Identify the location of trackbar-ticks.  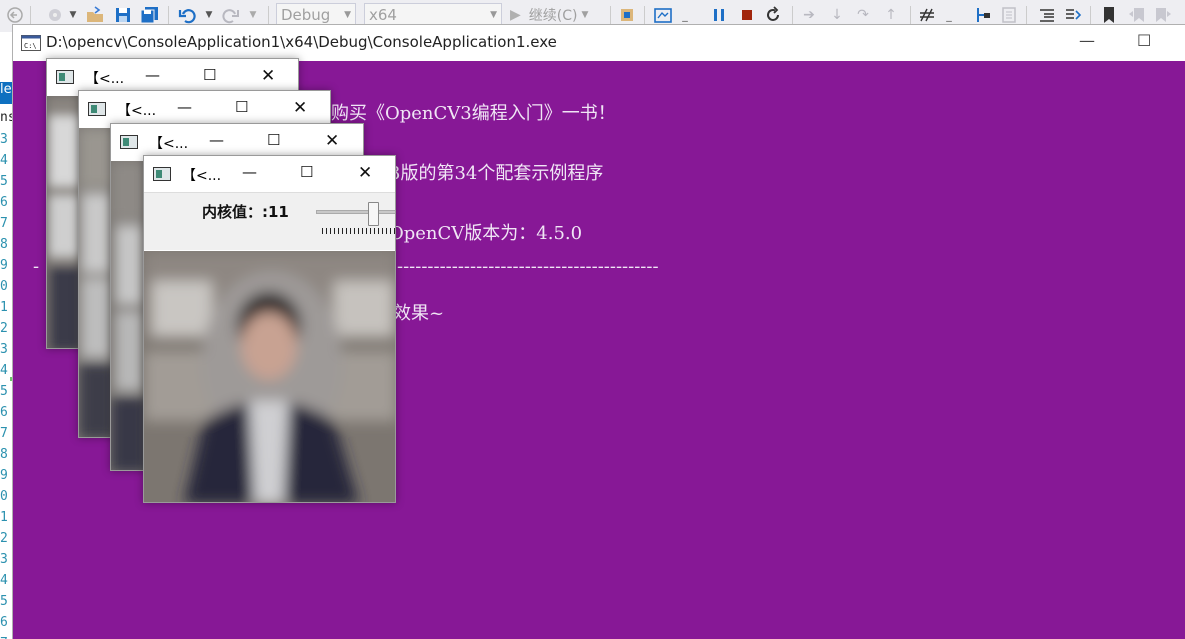
(358, 231).